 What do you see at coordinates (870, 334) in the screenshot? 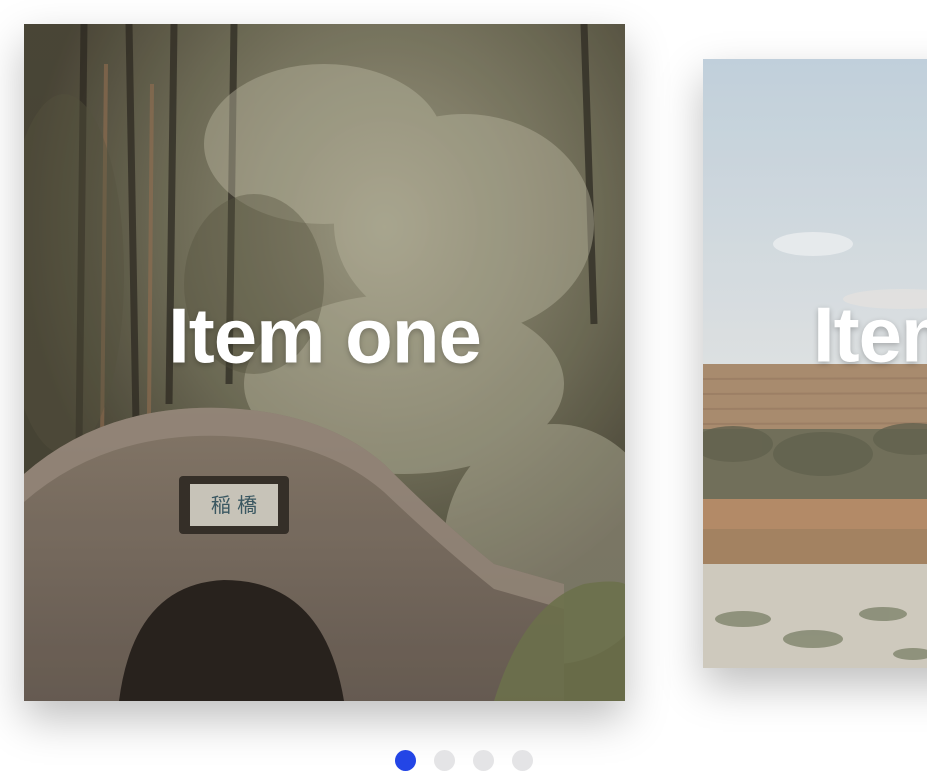
I see `slide-2-title: Item two` at bounding box center [870, 334].